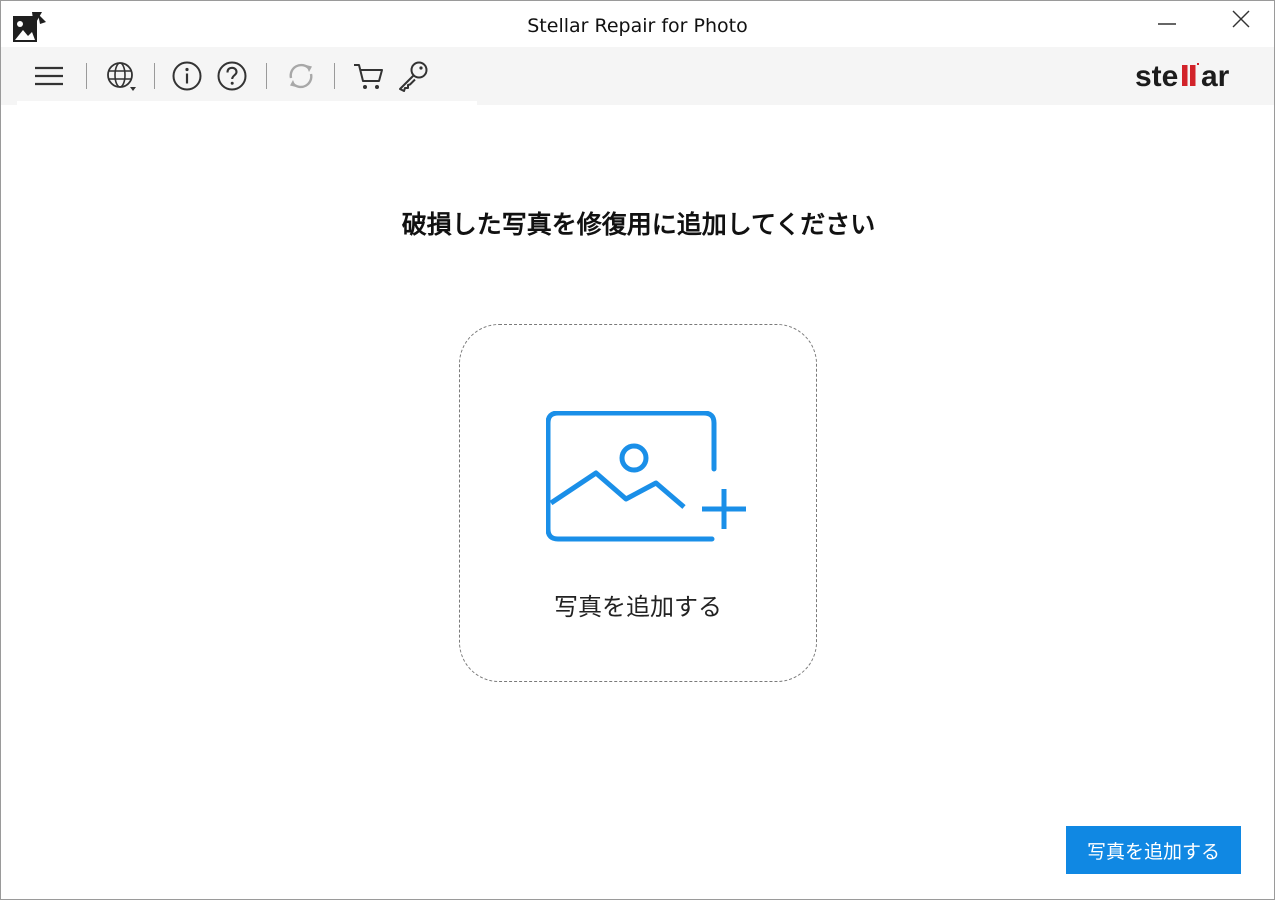 This screenshot has height=900, width=1275. I want to click on svg-text: ar, so click(1215, 76).